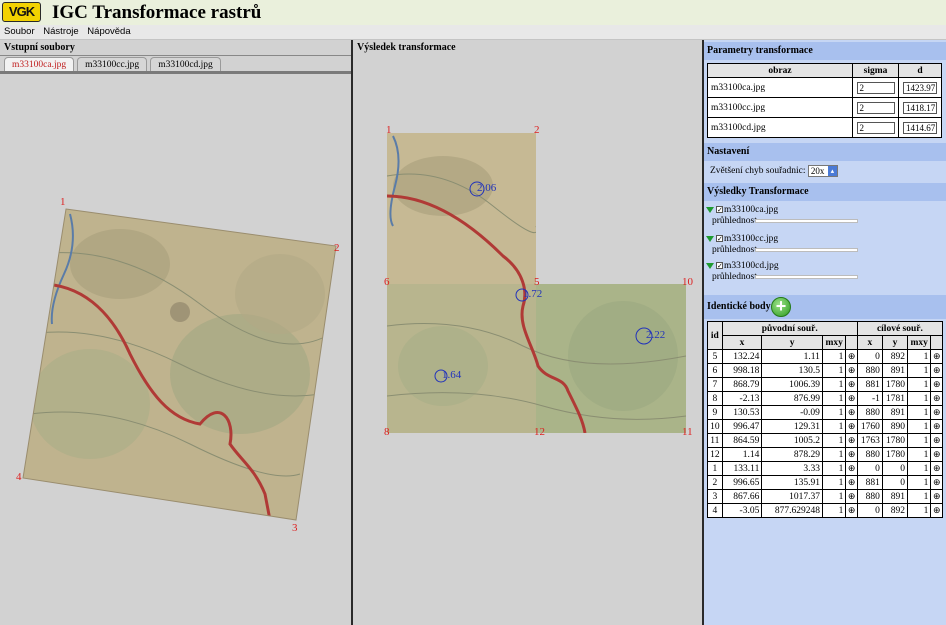  What do you see at coordinates (742, 482) in the screenshot?
I see `point-sx: 996.65` at bounding box center [742, 482].